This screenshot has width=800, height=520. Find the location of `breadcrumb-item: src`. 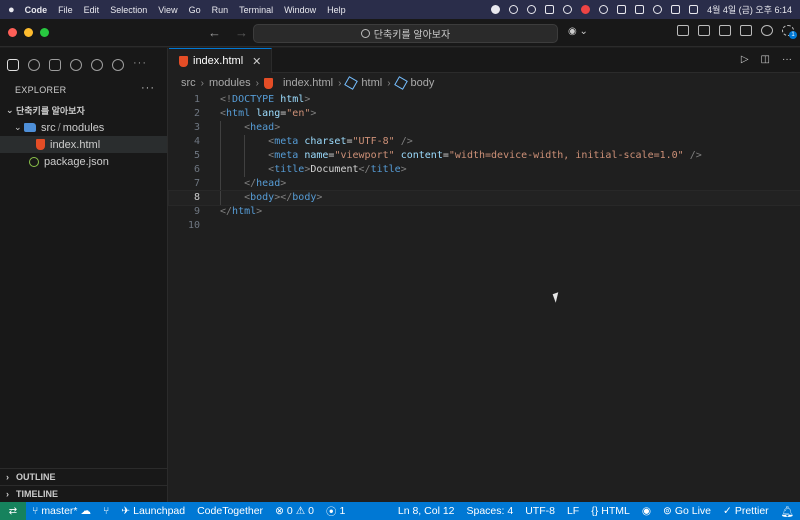

breadcrumb-item: src is located at coordinates (188, 83).